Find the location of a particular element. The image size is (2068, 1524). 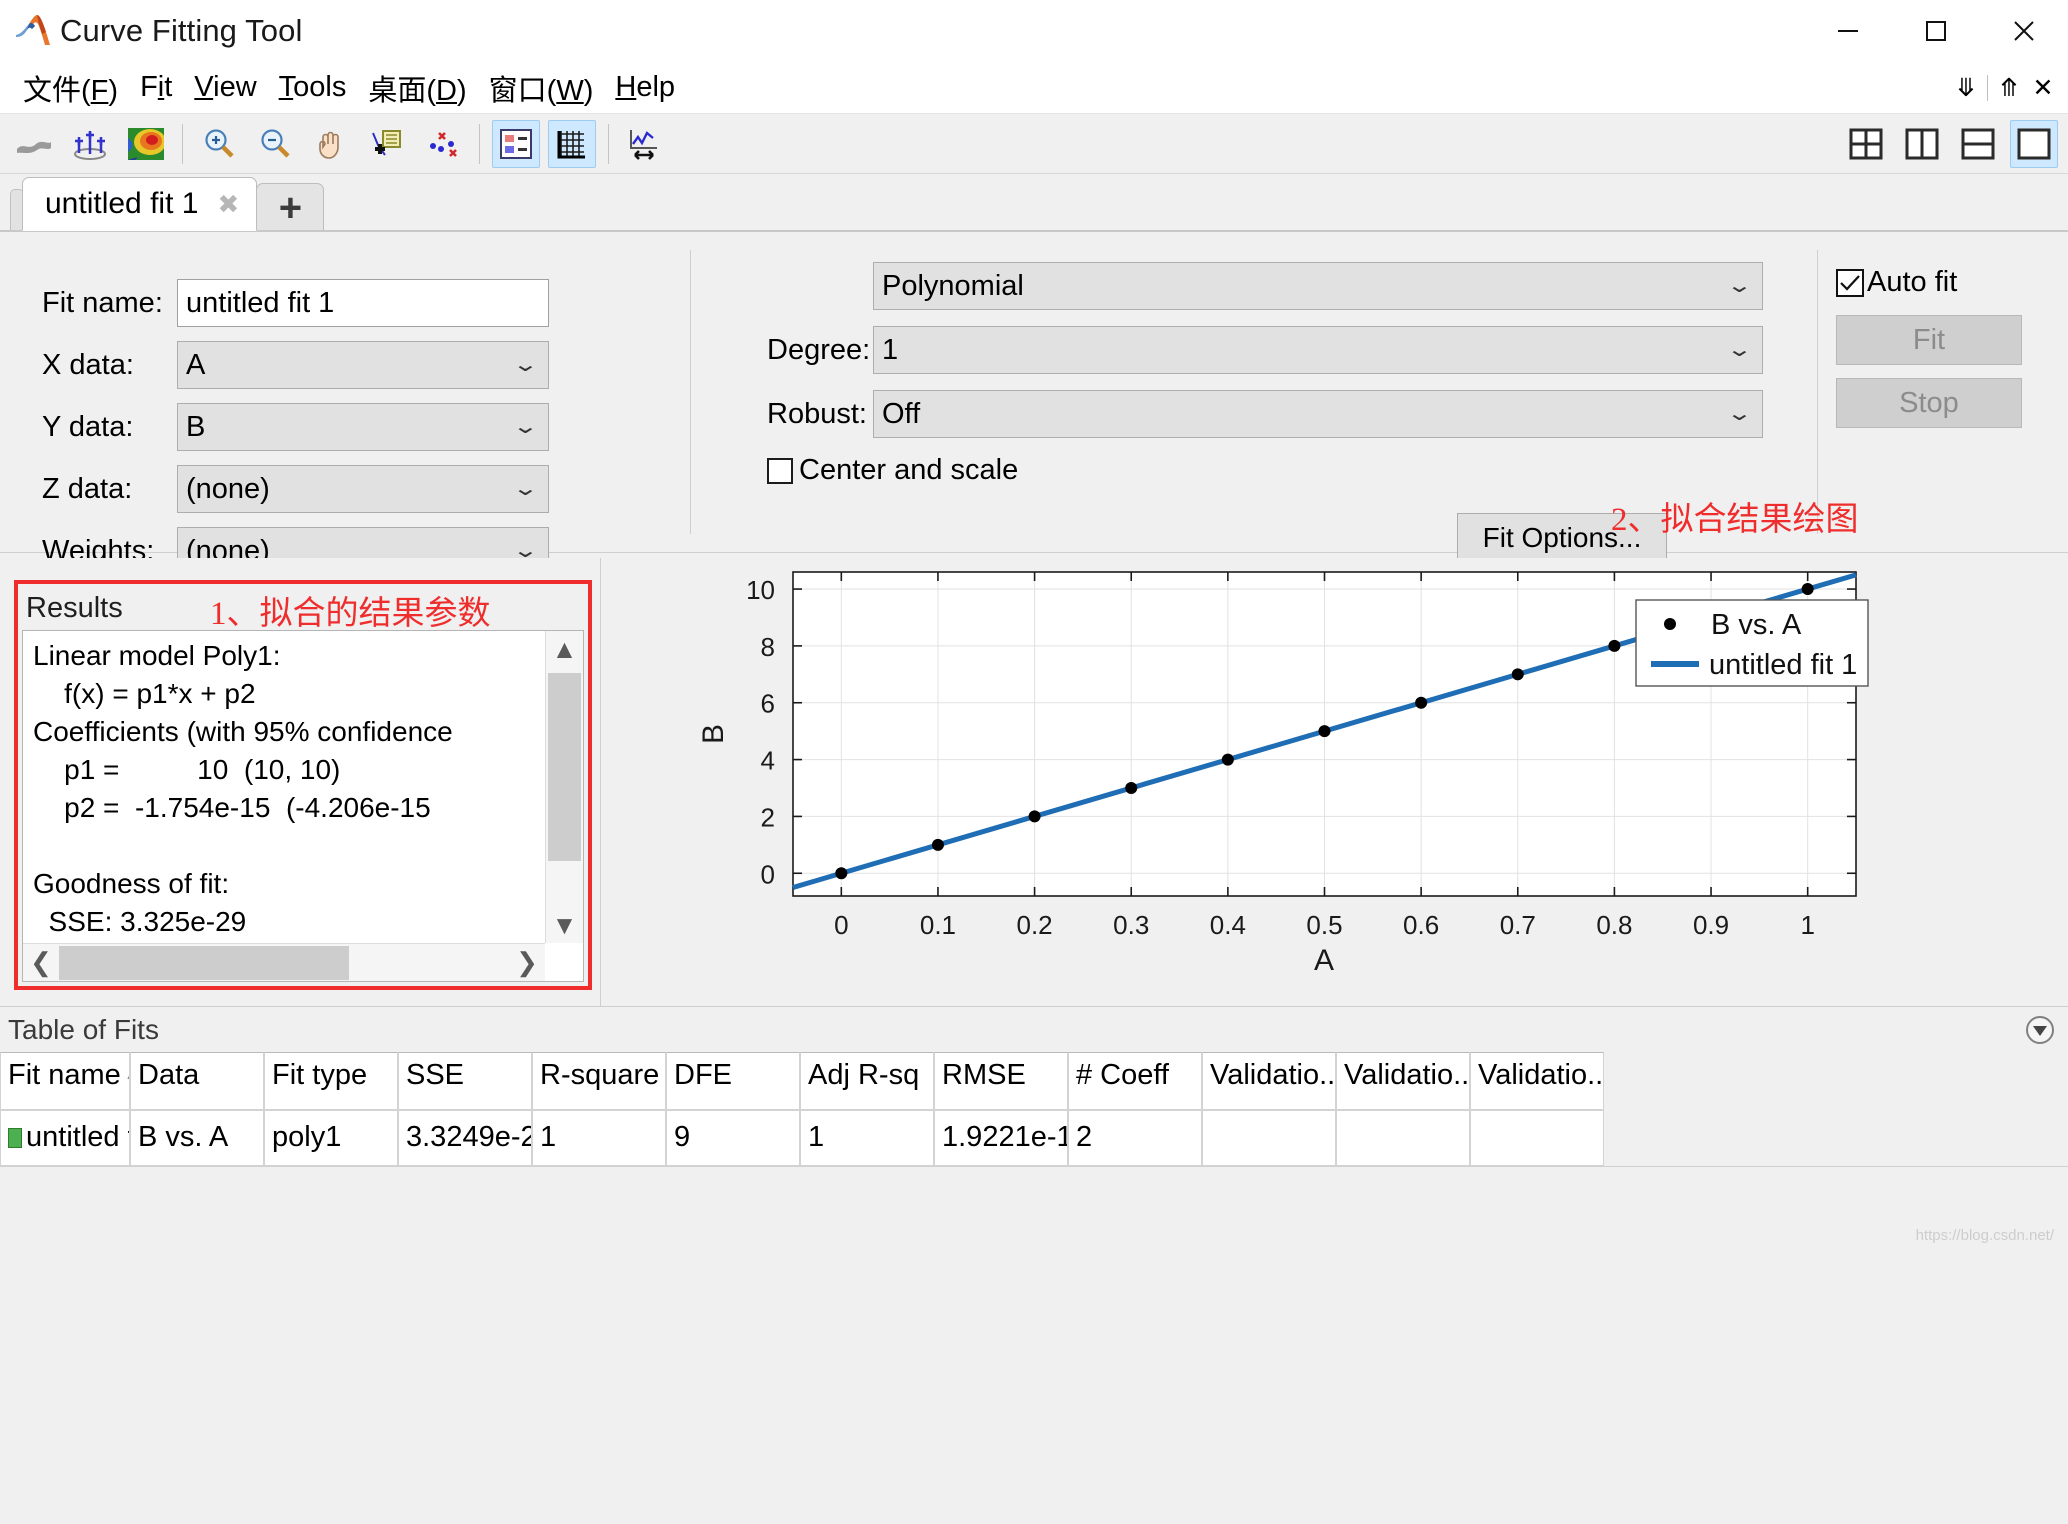

menu-item-view: View is located at coordinates (225, 87).